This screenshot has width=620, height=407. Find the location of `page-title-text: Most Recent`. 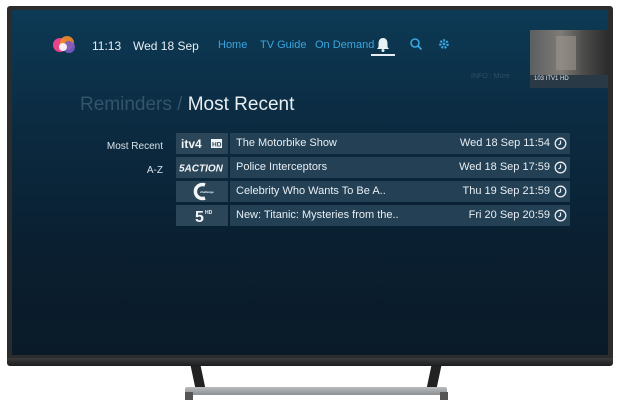

page-title-text: Most Recent is located at coordinates (241, 104).